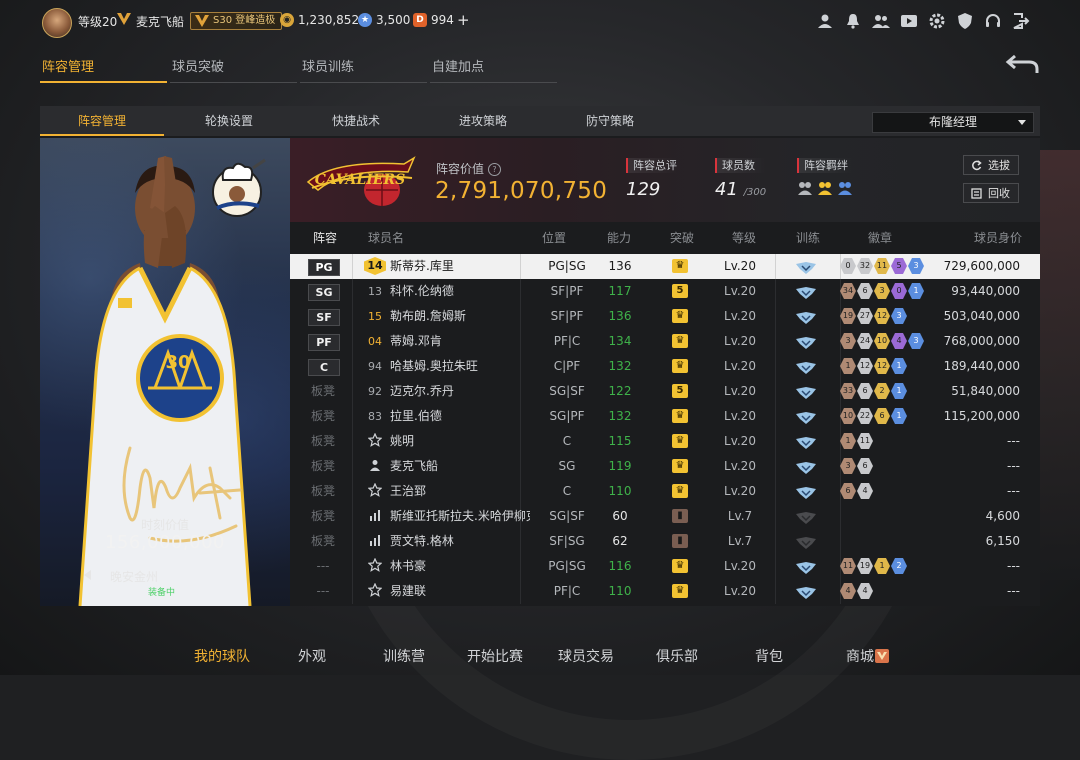 The height and width of the screenshot is (760, 1080). Describe the element at coordinates (460, 566) in the screenshot. I see `player-name: 林书豪` at that location.